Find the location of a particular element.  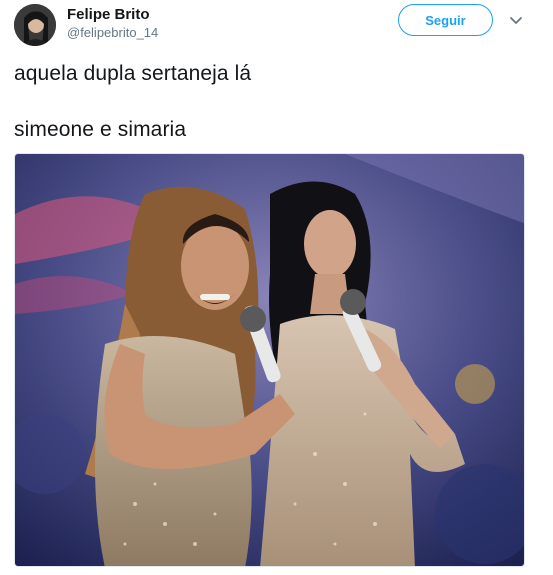

avatar is located at coordinates (35, 25).